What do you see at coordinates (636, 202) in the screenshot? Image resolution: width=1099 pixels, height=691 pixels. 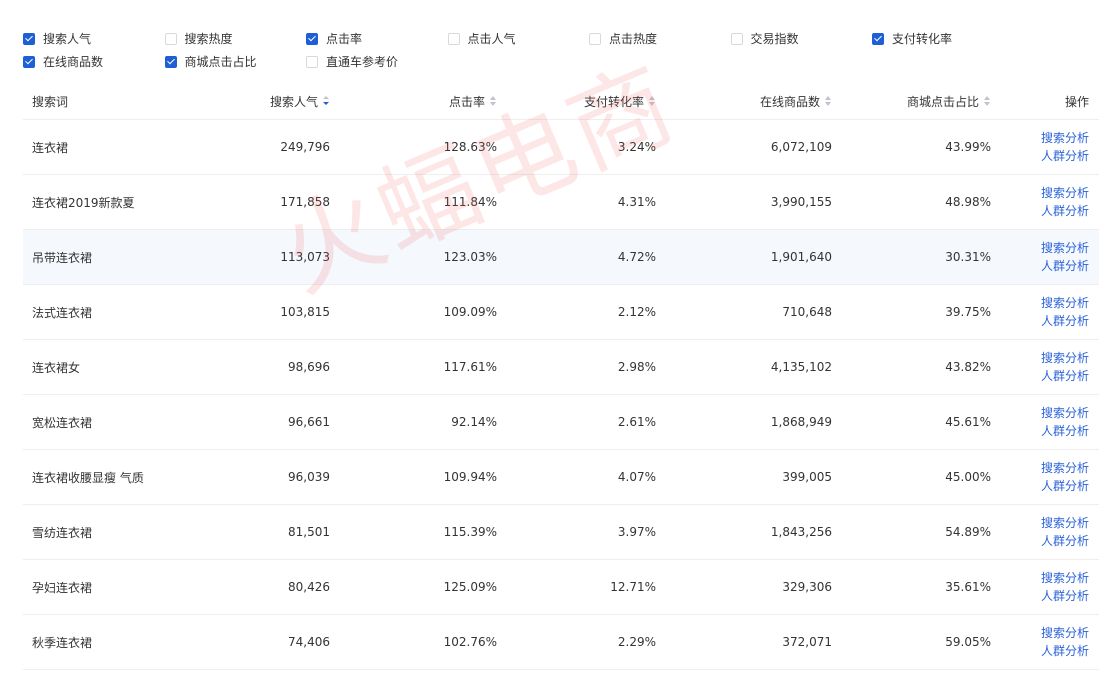 I see `cell-pay-conversion: 4.31%` at bounding box center [636, 202].